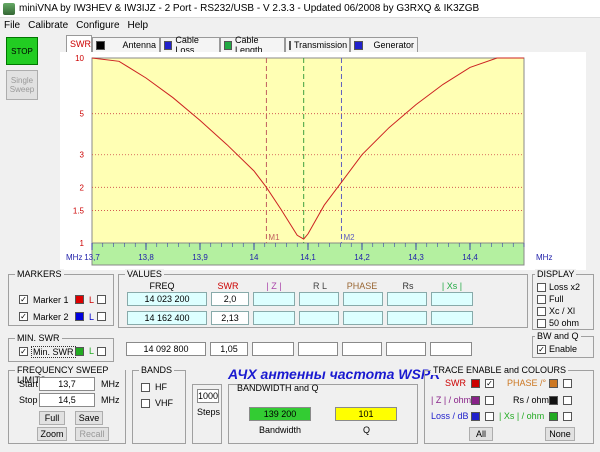 The width and height of the screenshot is (600, 452). What do you see at coordinates (544, 257) in the screenshot?
I see `x-unit-right: MHz` at bounding box center [544, 257].